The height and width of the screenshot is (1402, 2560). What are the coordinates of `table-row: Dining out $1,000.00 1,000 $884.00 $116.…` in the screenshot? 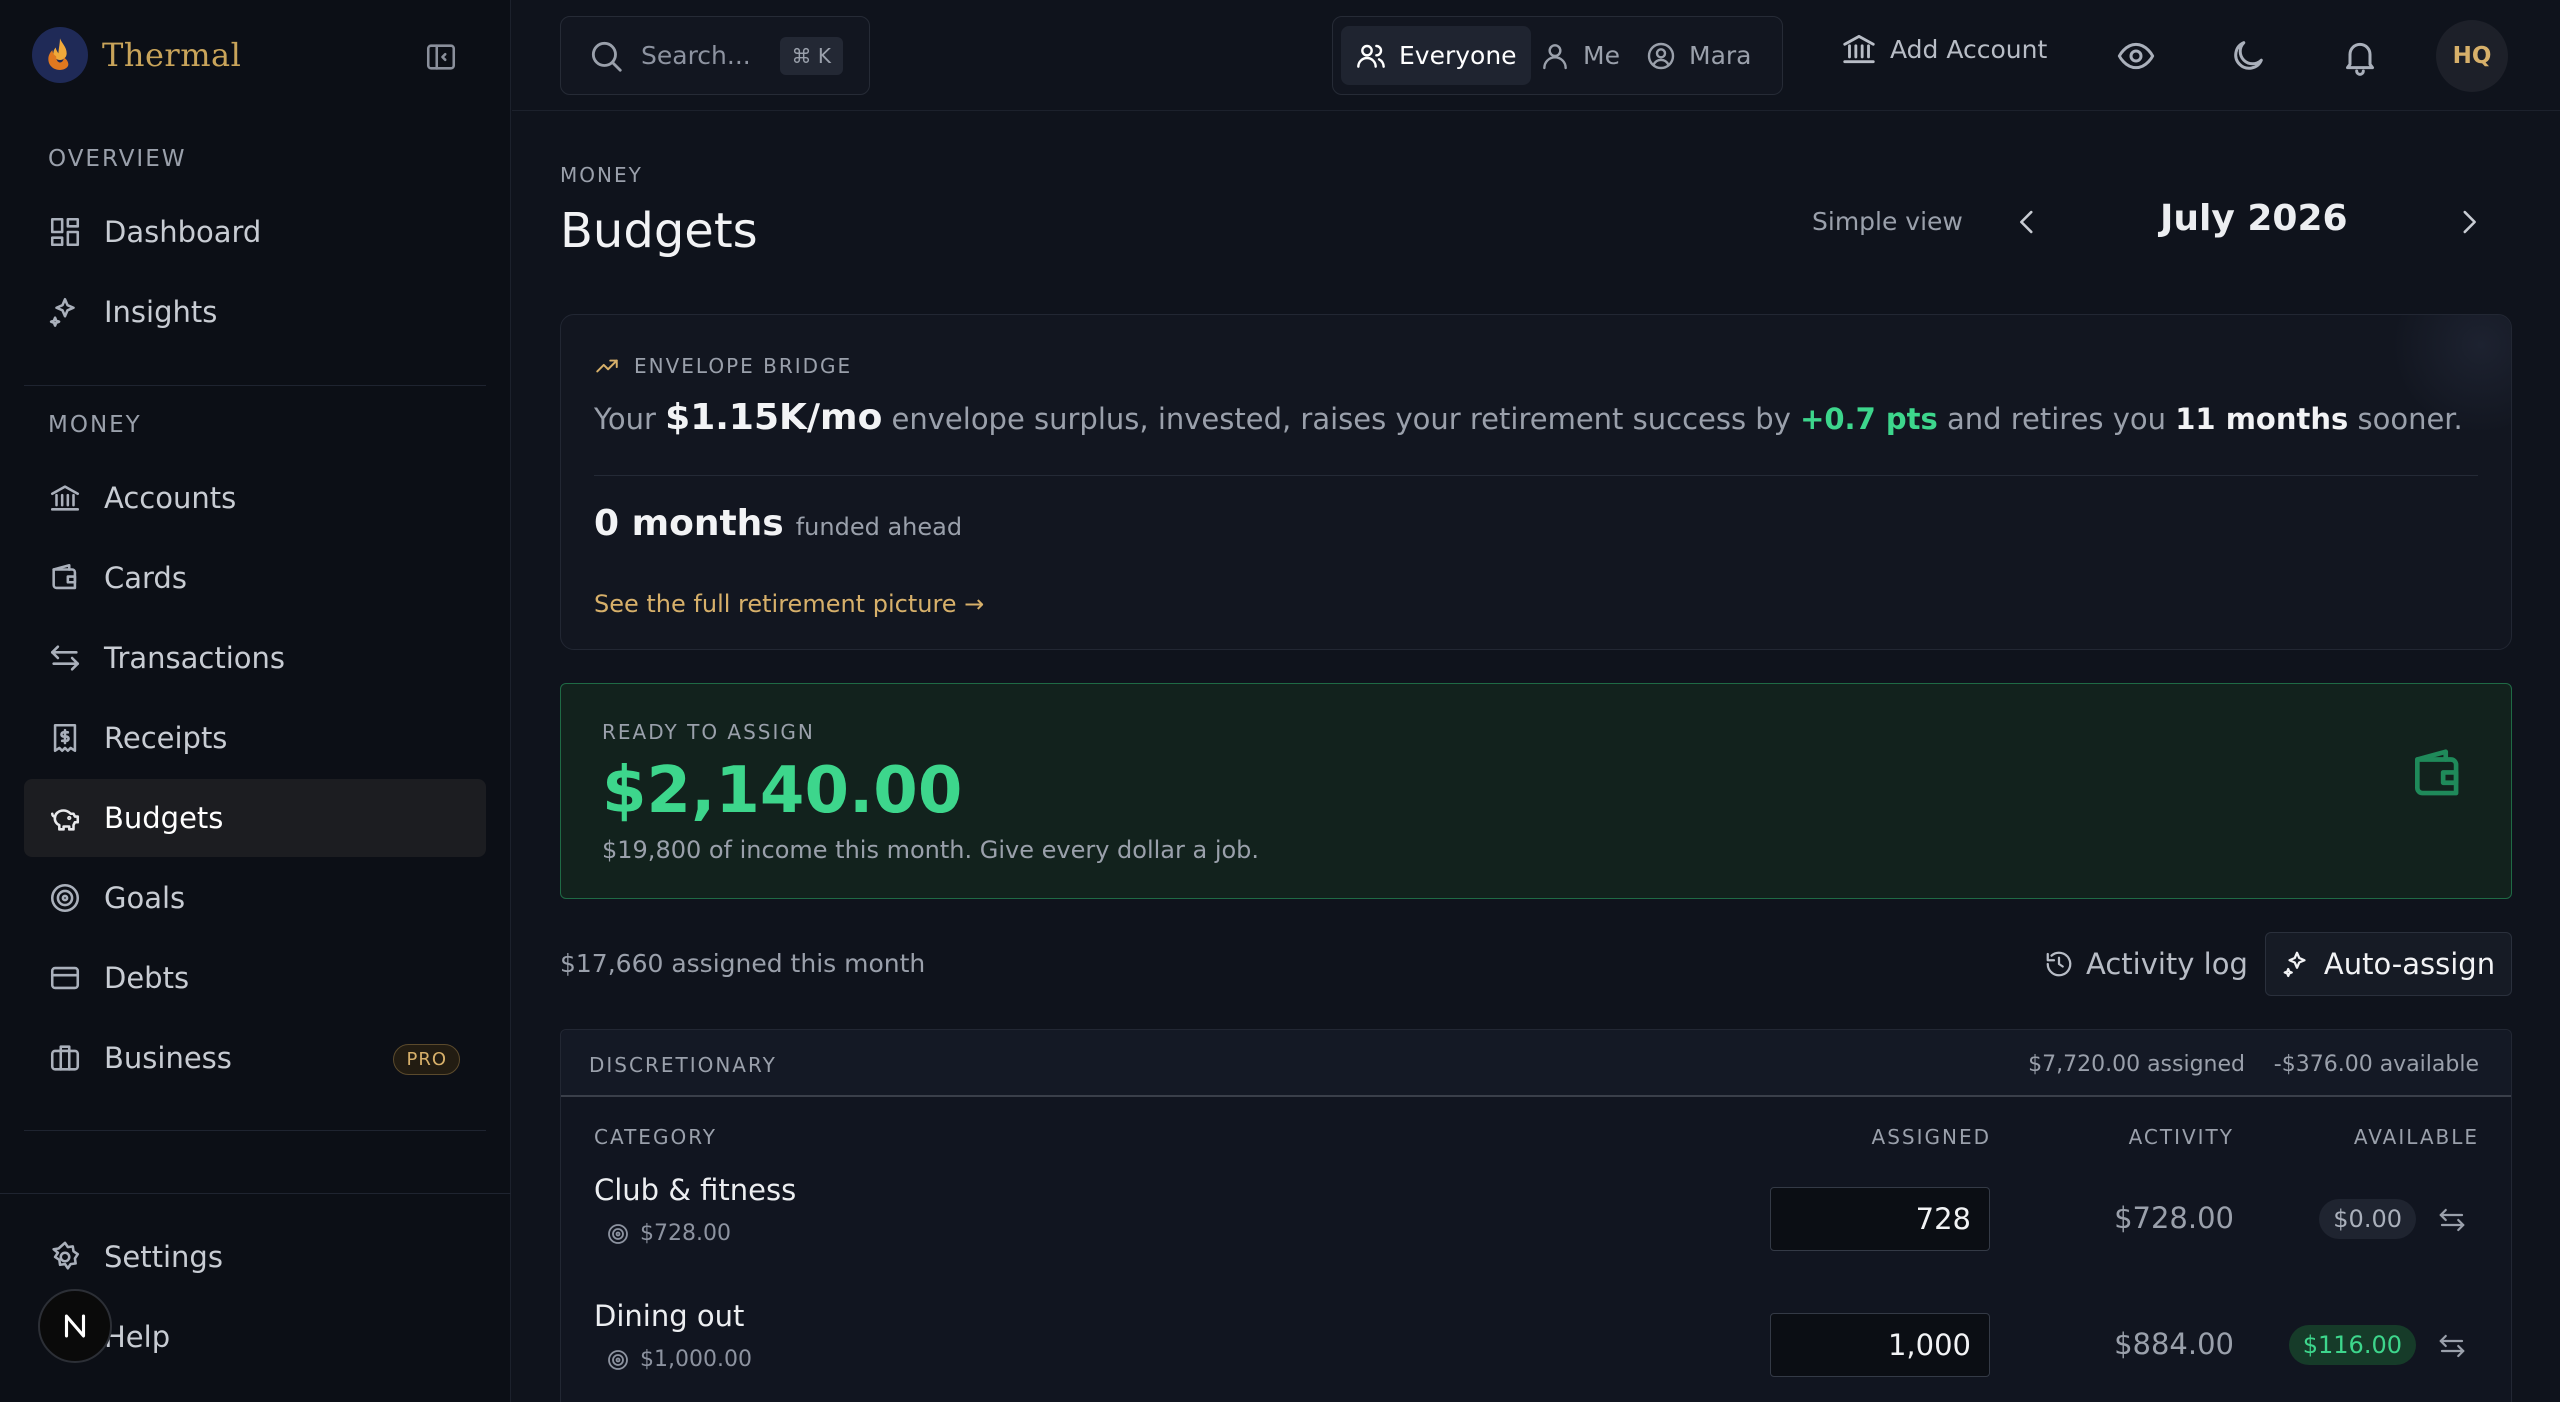 It's located at (1536, 1345).